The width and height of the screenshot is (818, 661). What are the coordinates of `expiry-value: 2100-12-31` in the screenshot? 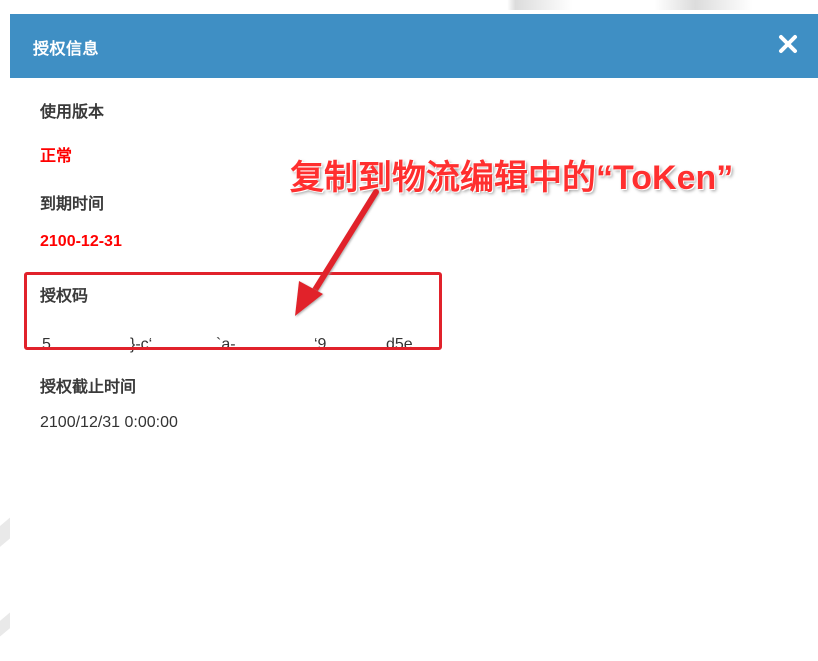 It's located at (81, 241).